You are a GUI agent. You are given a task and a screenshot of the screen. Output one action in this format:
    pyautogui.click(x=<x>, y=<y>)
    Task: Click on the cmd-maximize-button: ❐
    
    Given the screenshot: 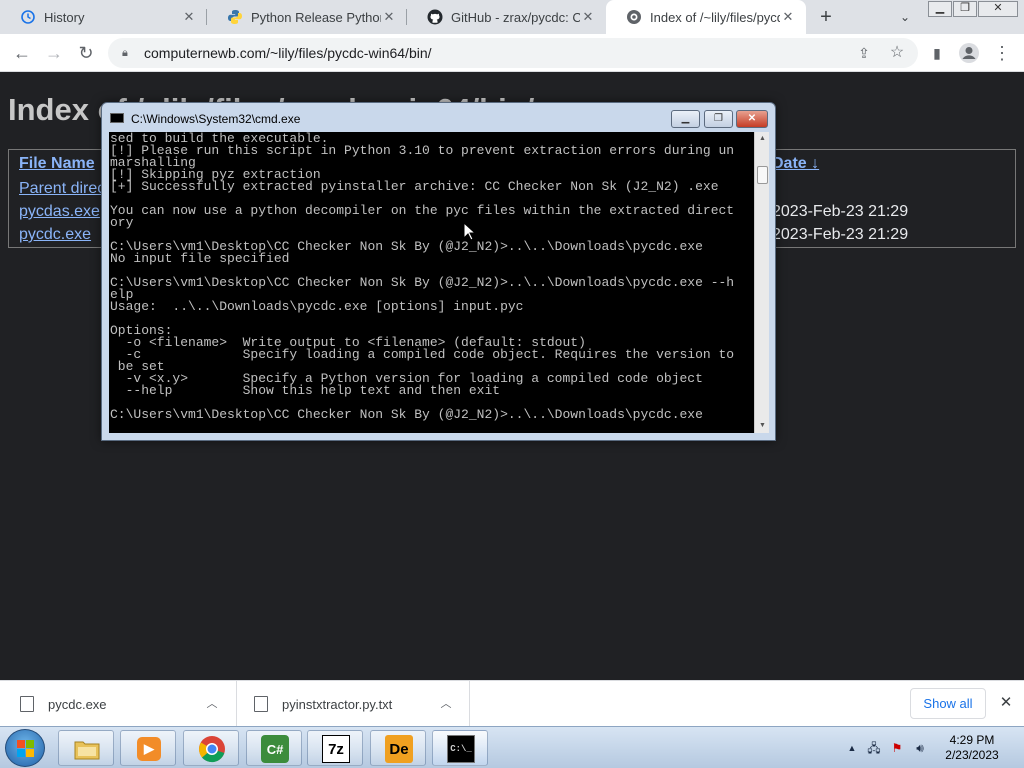 What is the action you would take?
    pyautogui.click(x=718, y=119)
    